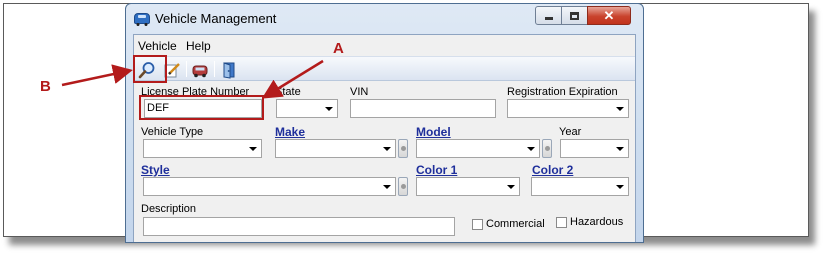 This screenshot has height=258, width=827. I want to click on menu-bar: Vehicle Help, so click(384, 45).